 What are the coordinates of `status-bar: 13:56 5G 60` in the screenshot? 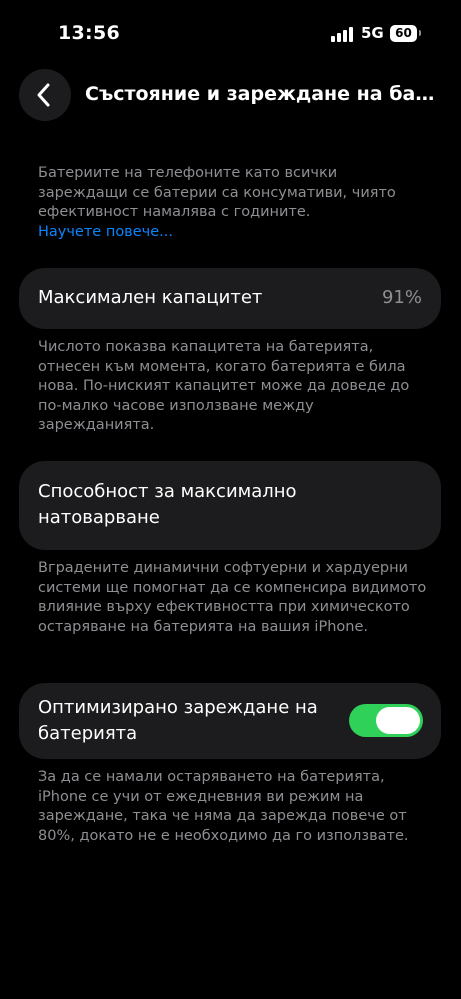 It's located at (230, 30).